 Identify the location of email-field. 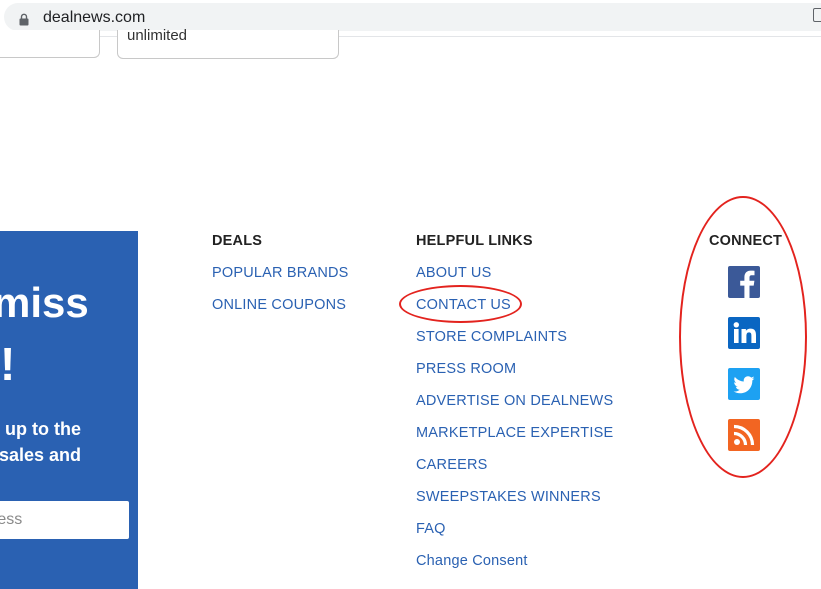
(64, 520).